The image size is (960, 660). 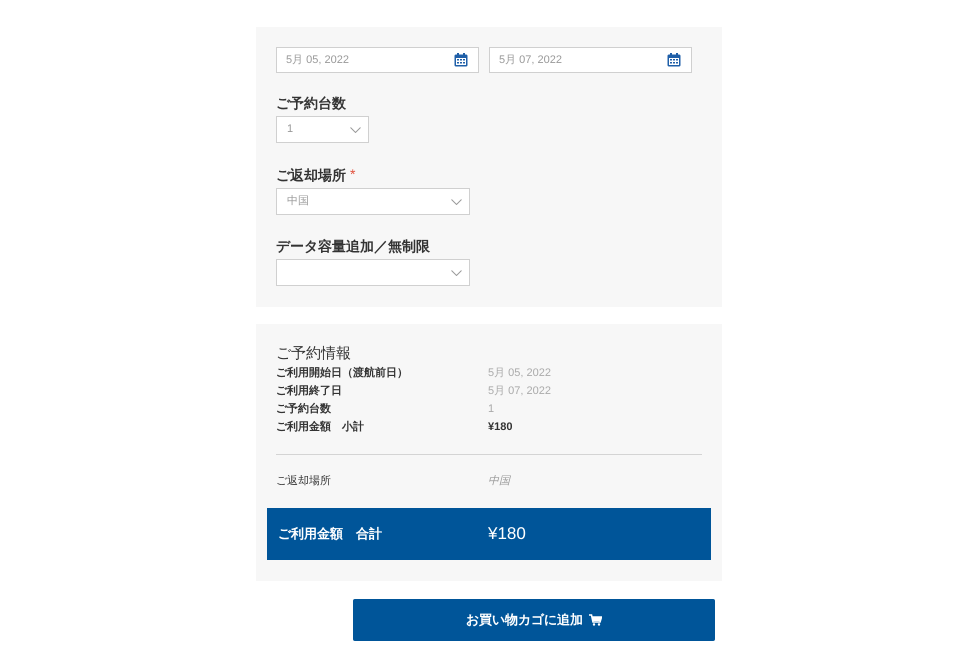 I want to click on summary-value: 5月 07, 2022, so click(x=519, y=391).